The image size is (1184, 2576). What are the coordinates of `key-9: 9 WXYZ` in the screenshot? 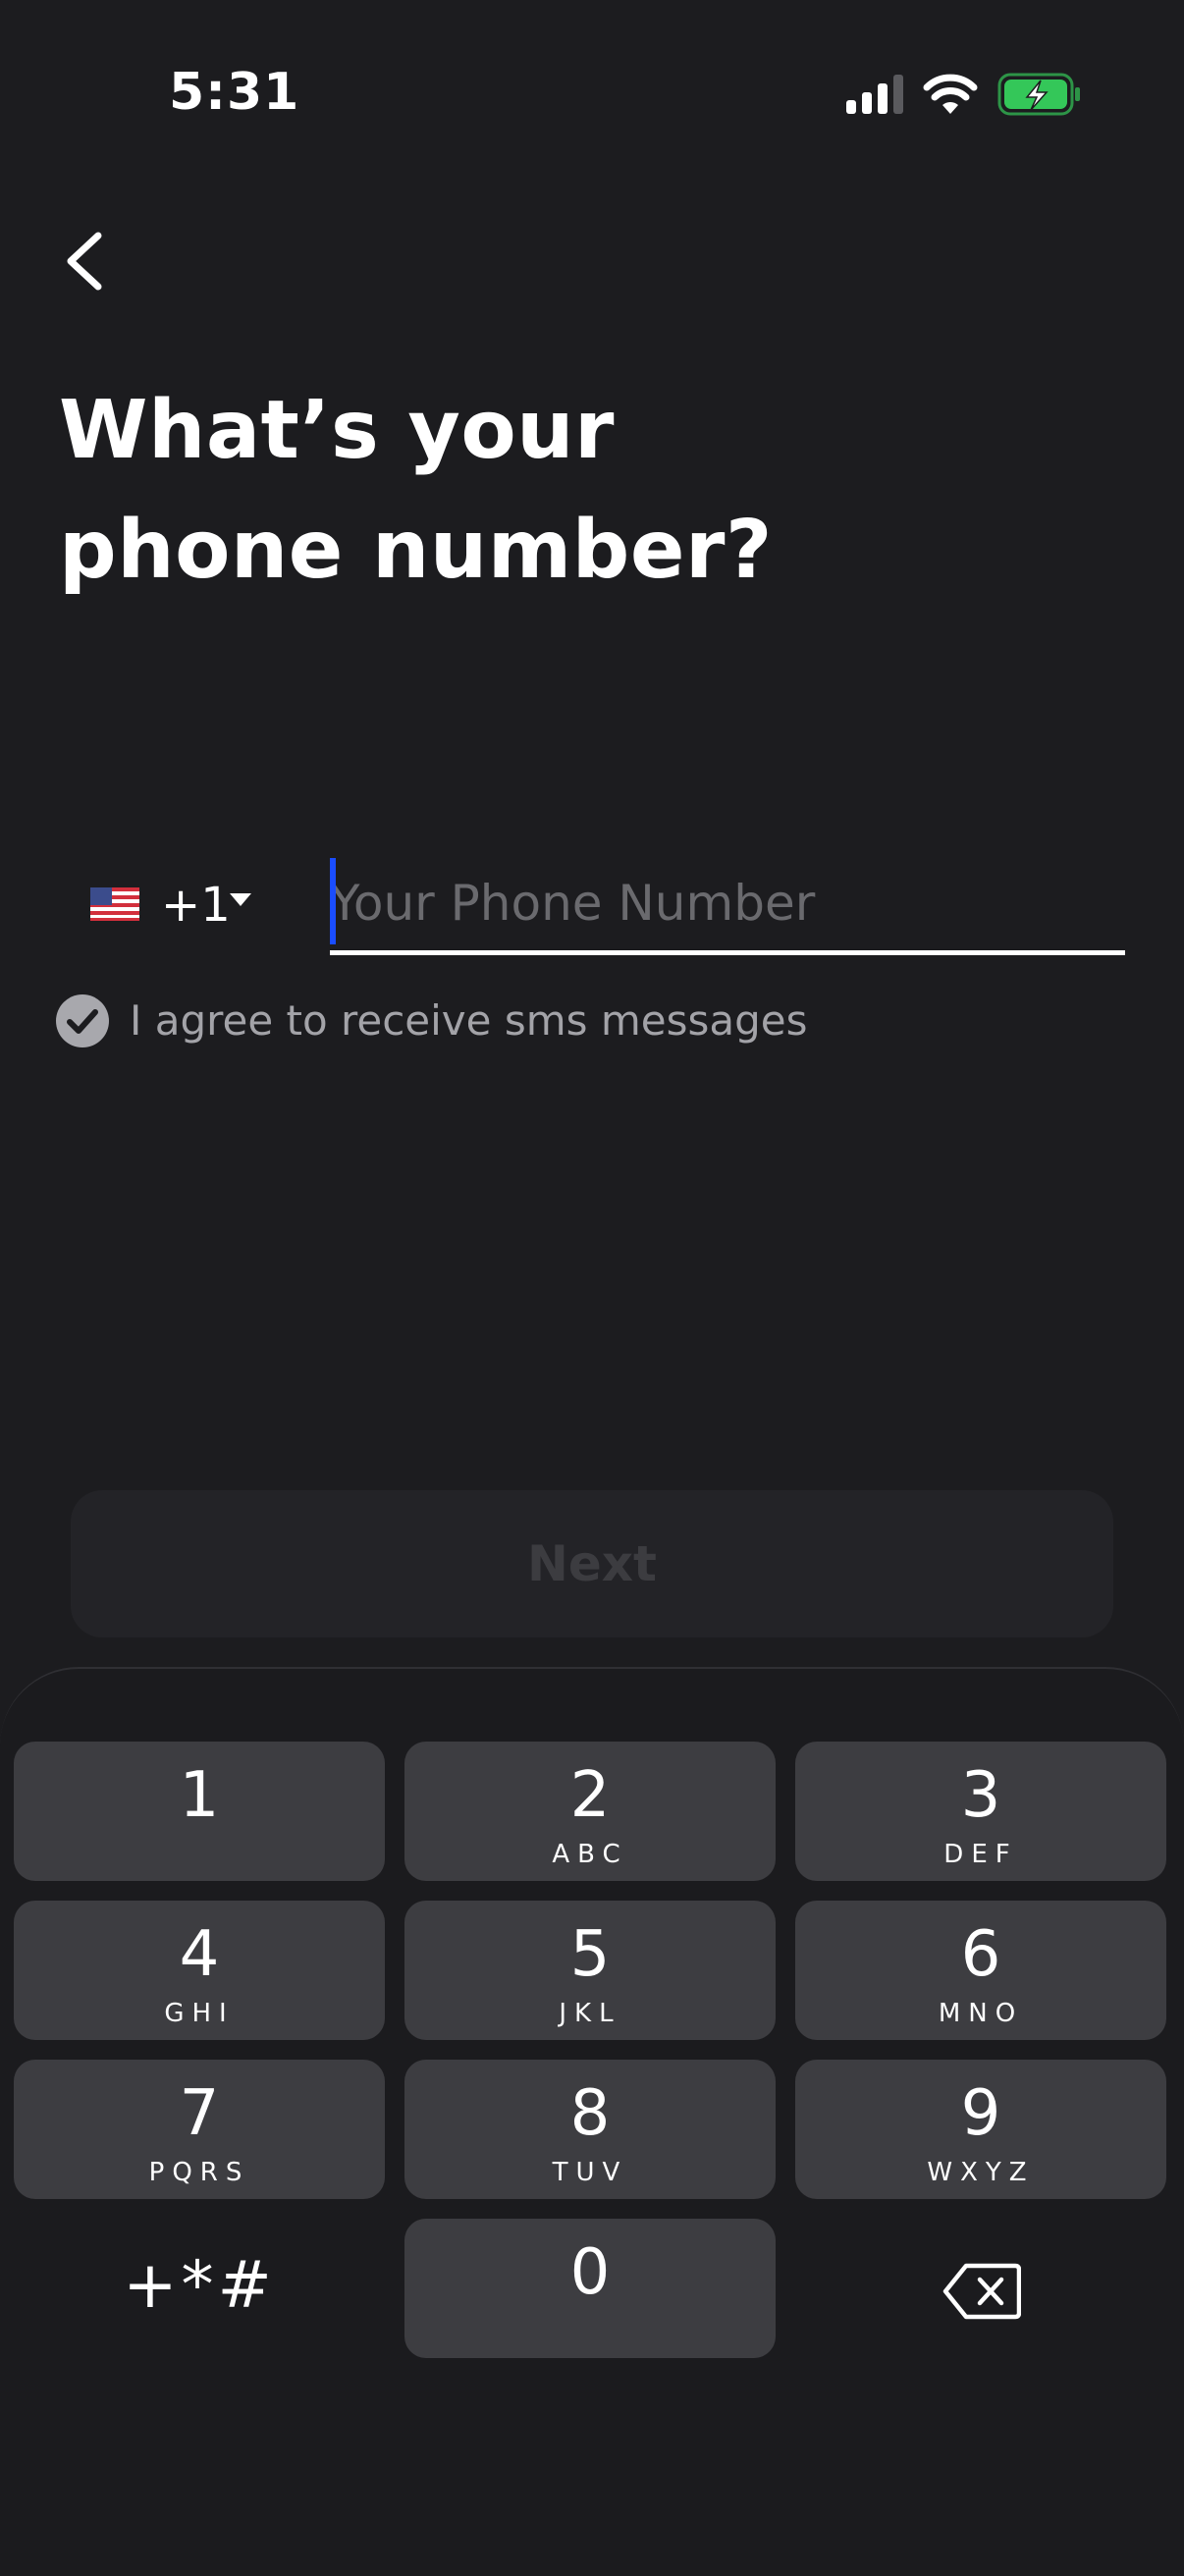 It's located at (981, 2129).